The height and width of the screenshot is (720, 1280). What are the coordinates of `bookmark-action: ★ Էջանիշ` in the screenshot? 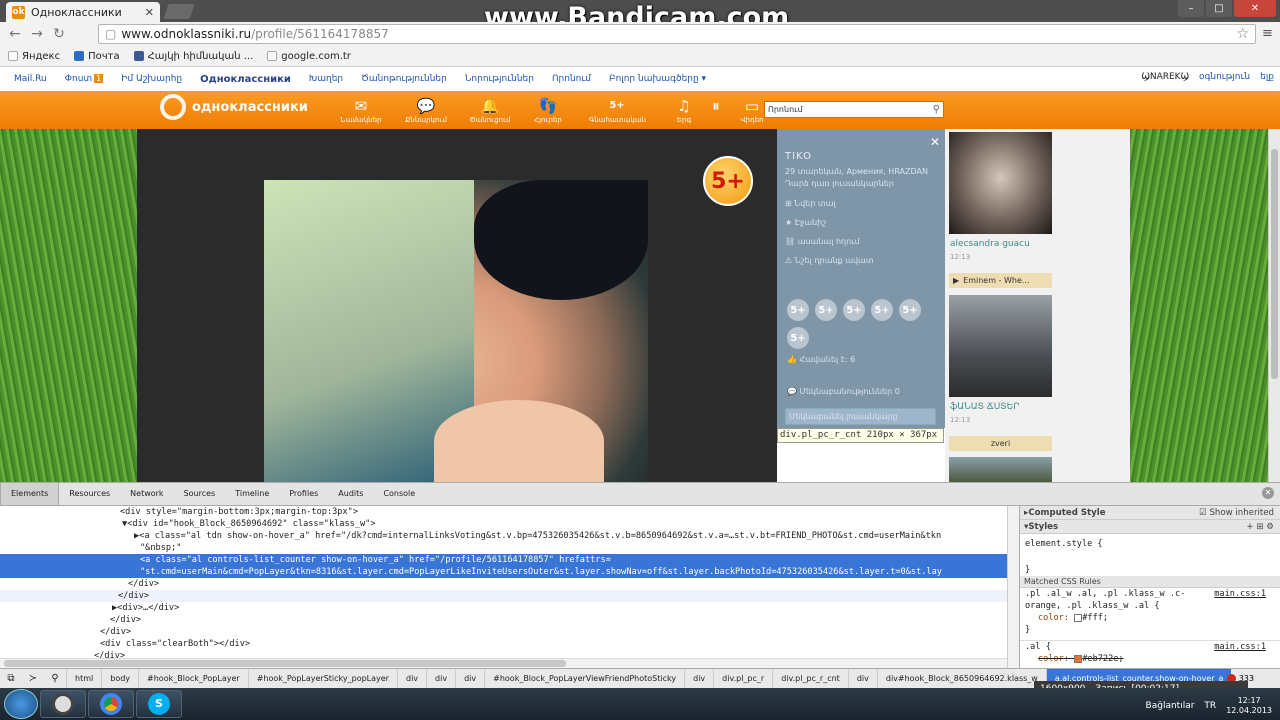 It's located at (861, 222).